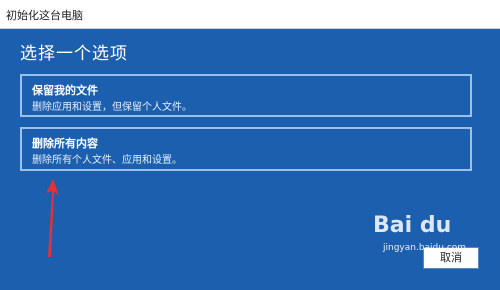 The height and width of the screenshot is (290, 500). What do you see at coordinates (112, 107) in the screenshot?
I see `option-description: 删除应用和设置，但保留个人文件。` at bounding box center [112, 107].